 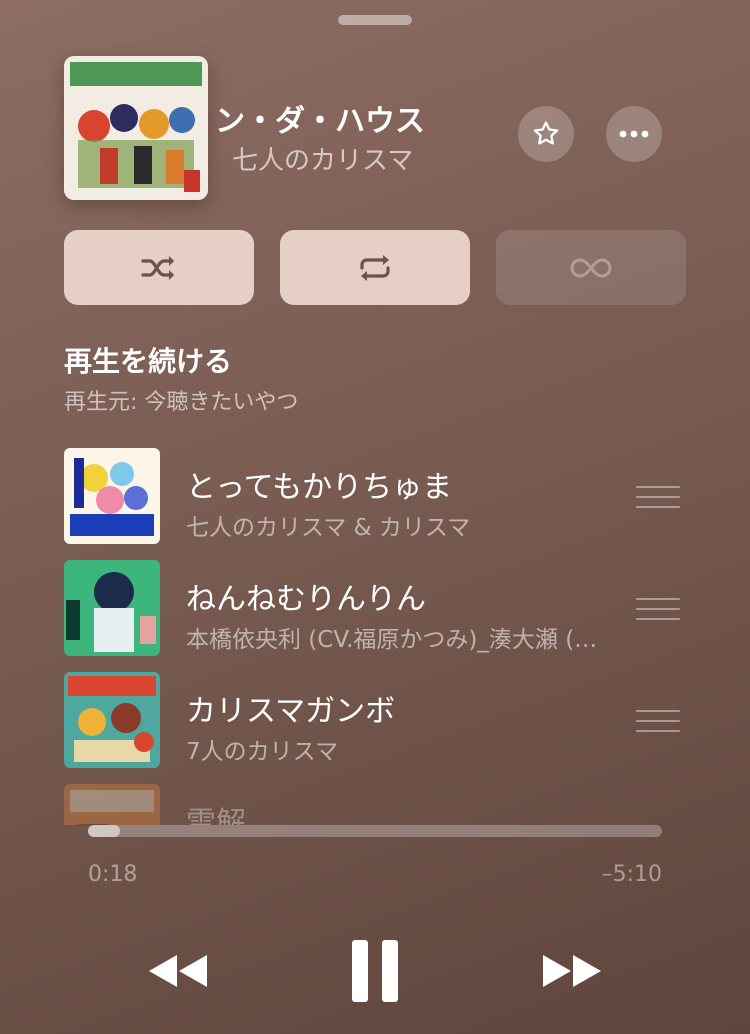 I want to click on fast-forward-icon, so click(x=572, y=971).